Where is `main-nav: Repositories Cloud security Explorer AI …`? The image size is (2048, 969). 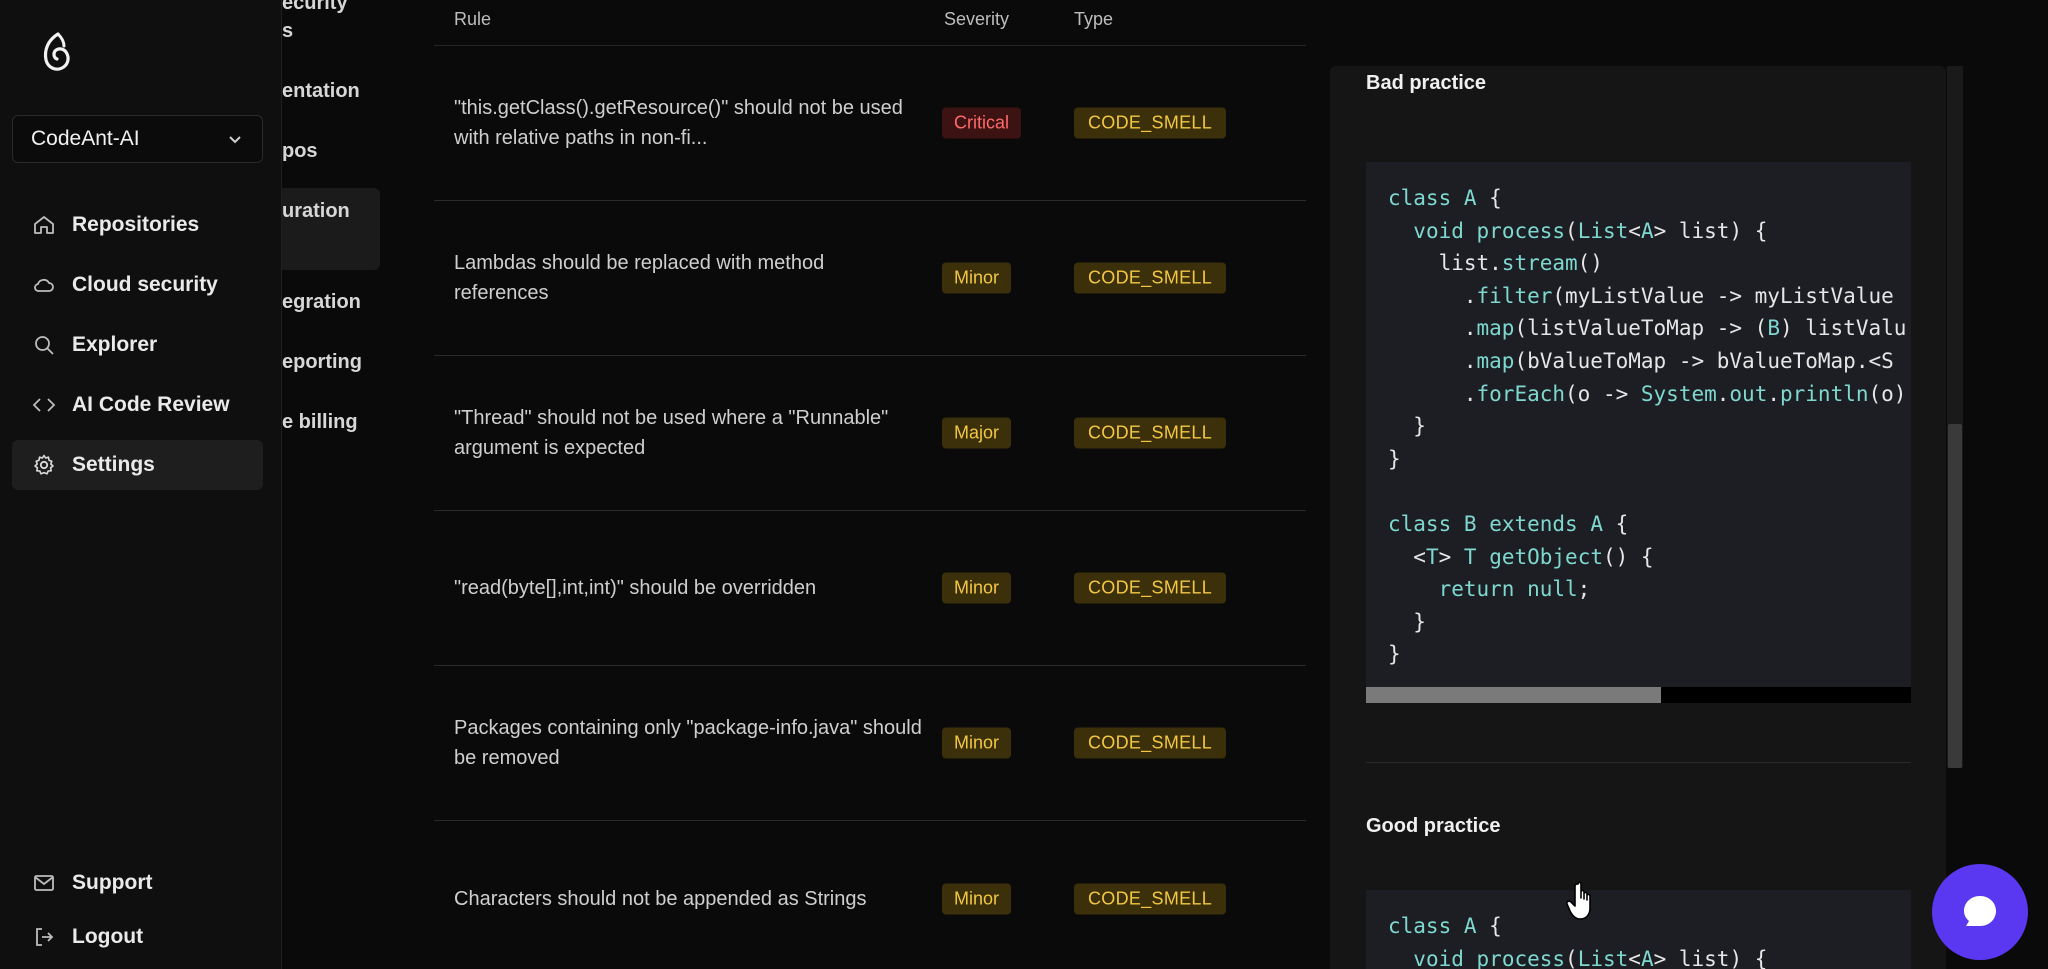 main-nav: Repositories Cloud security Explorer AI … is located at coordinates (137, 350).